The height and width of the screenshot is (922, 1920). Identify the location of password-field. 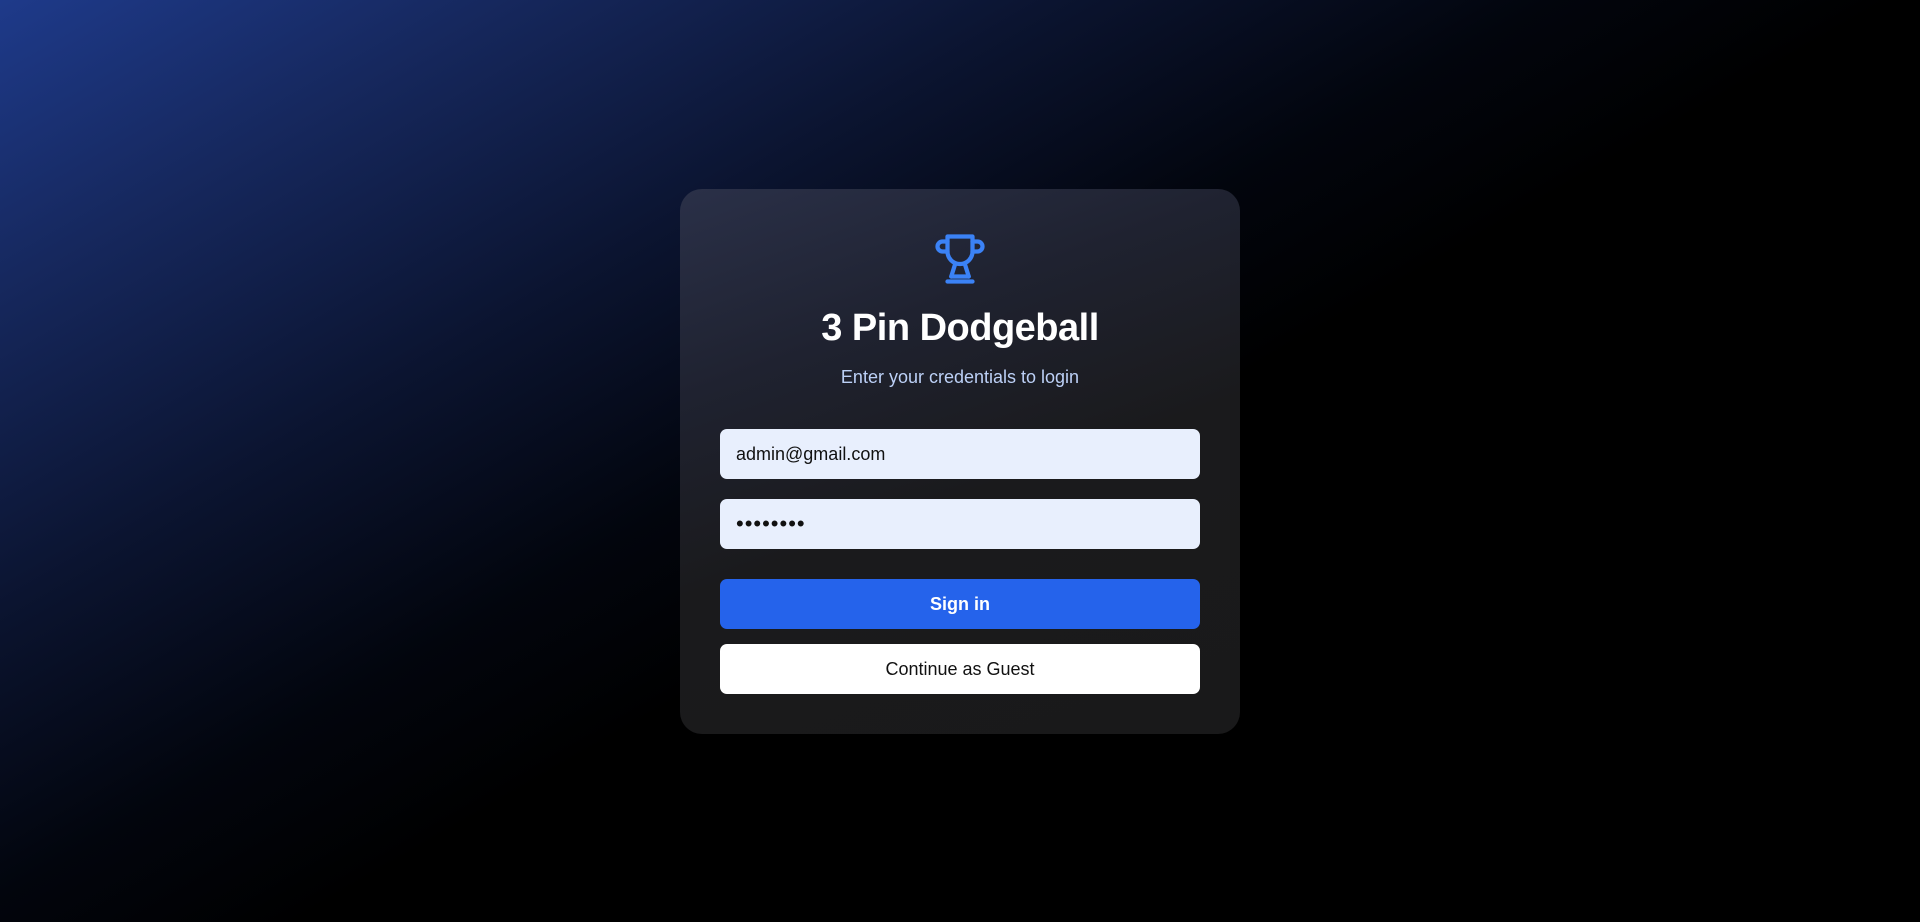
(960, 524).